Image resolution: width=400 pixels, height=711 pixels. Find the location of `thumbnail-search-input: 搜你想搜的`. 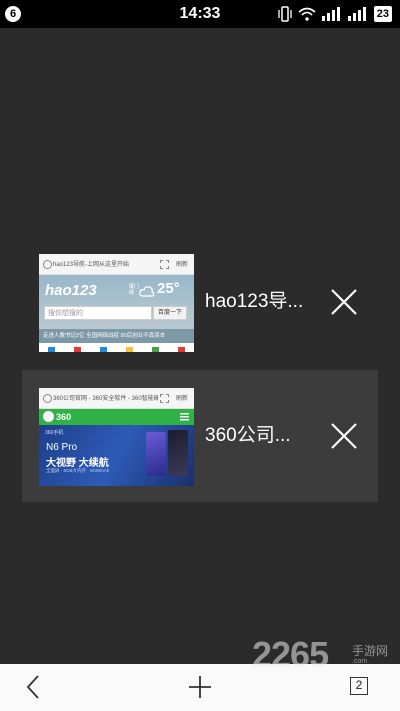

thumbnail-search-input: 搜你想搜的 is located at coordinates (98, 313).